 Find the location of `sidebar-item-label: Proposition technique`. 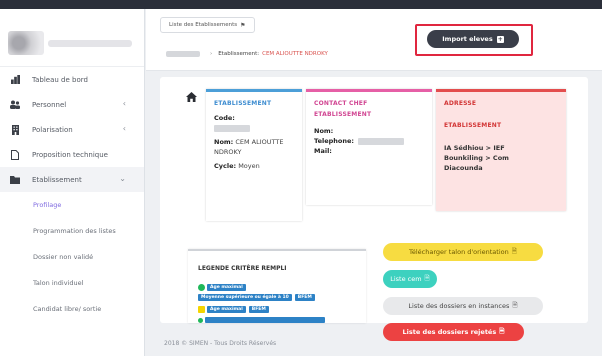

sidebar-item-label: Proposition technique is located at coordinates (70, 154).